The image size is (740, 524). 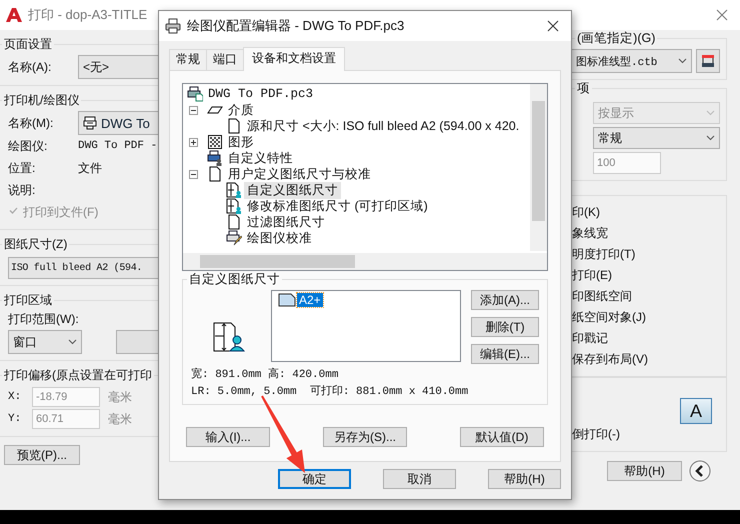 What do you see at coordinates (14, 15) in the screenshot?
I see `app-logo-icon` at bounding box center [14, 15].